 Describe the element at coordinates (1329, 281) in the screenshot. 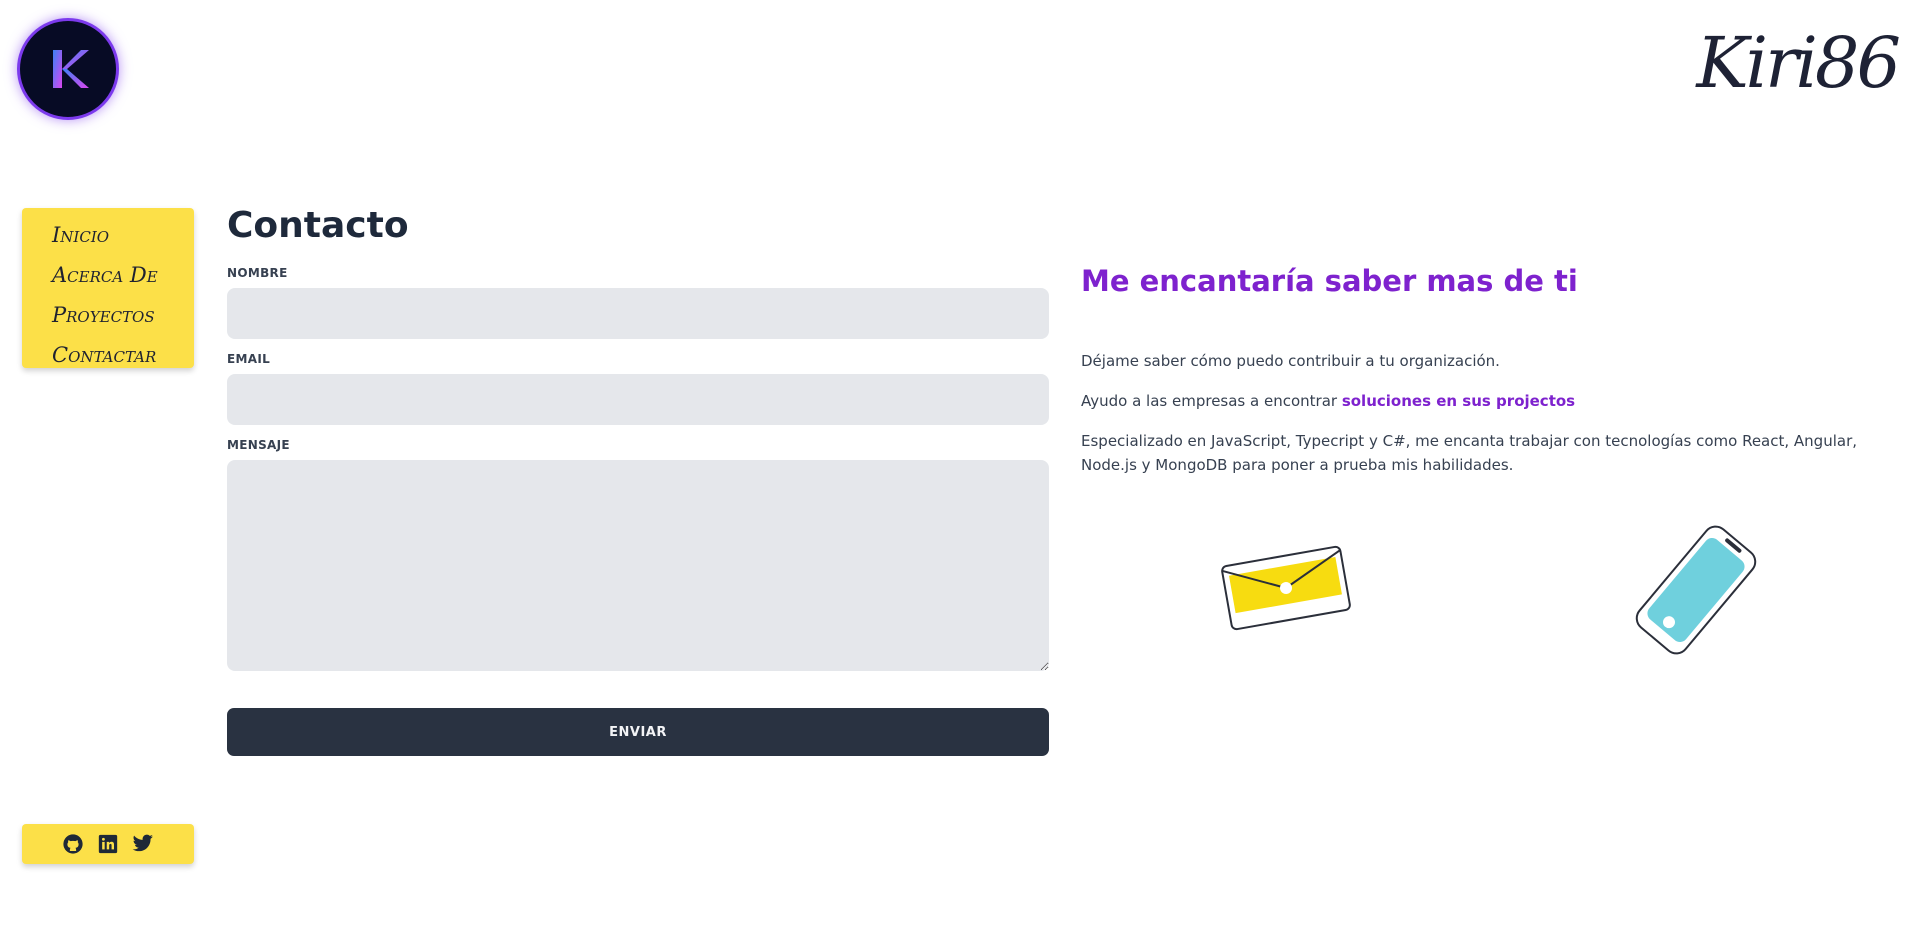

I see `info-headline: Me encantaría saber mas de ti` at that location.